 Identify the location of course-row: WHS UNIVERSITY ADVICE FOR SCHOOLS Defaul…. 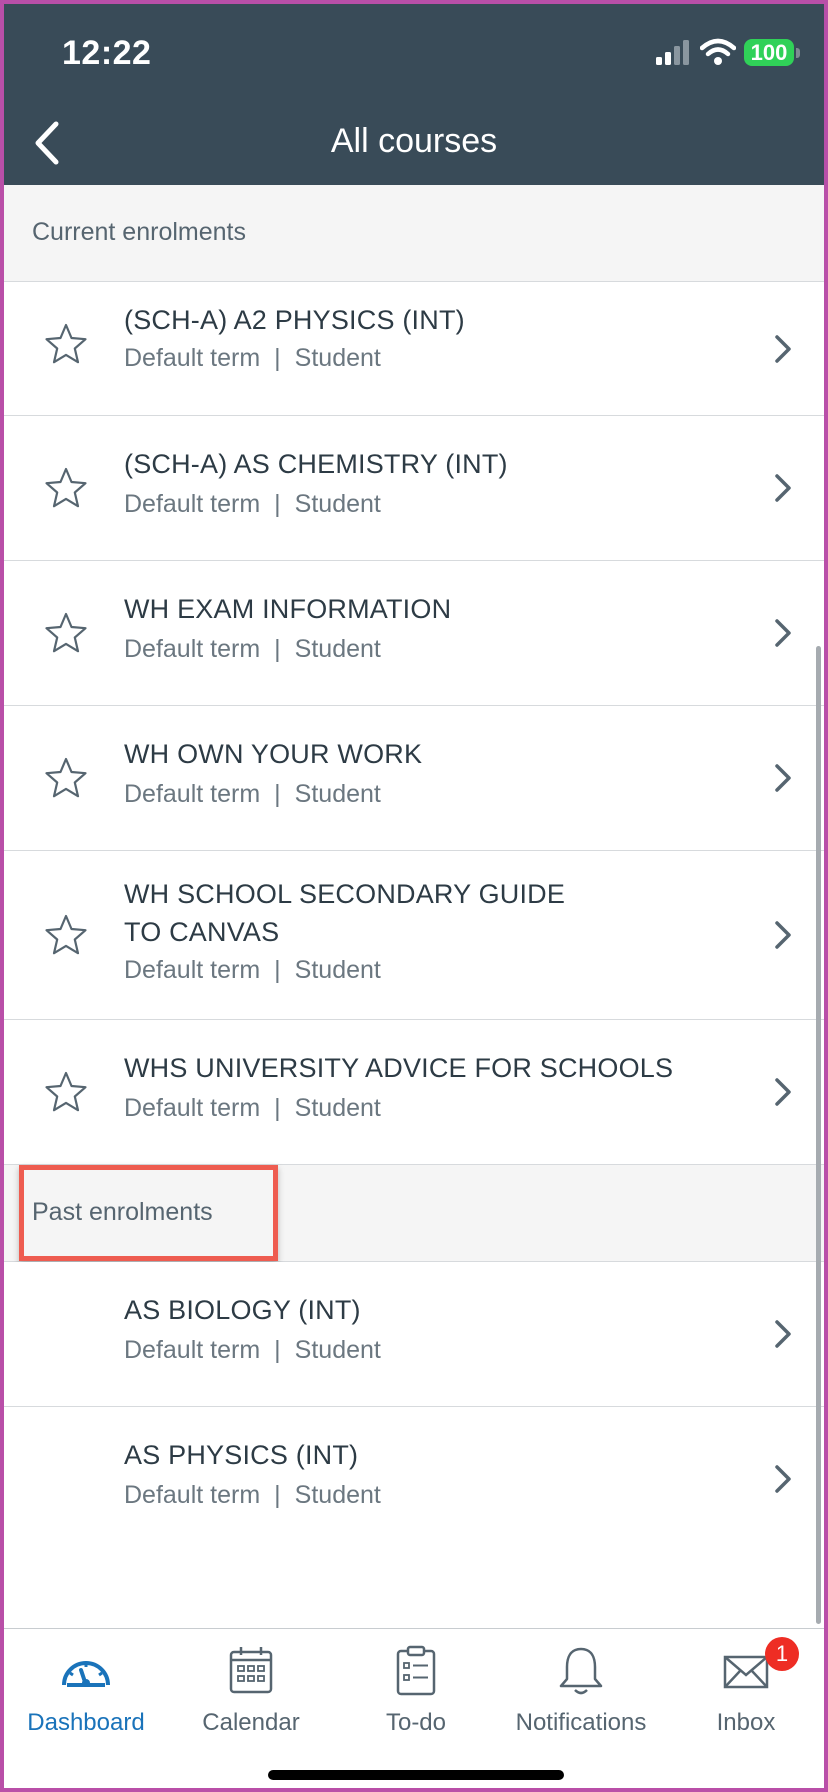
(414, 1092).